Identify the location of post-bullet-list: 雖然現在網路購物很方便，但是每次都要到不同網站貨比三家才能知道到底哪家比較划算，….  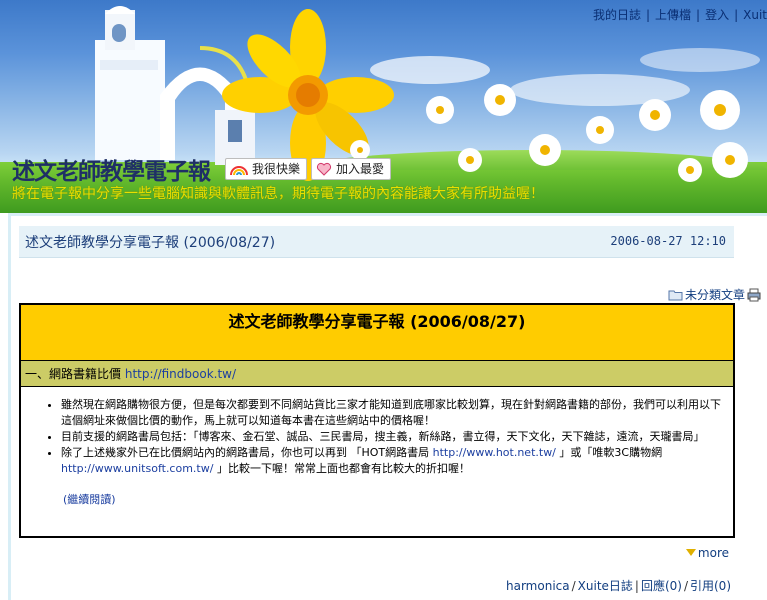
(374, 437).